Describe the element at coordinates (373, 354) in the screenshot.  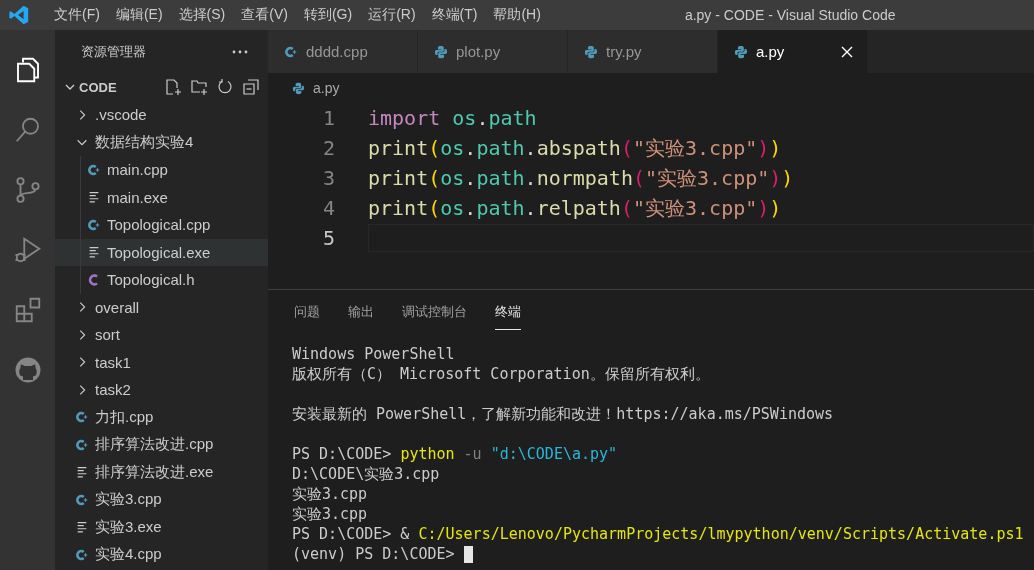
I see `terminal-line: Windows PowerShell` at that location.